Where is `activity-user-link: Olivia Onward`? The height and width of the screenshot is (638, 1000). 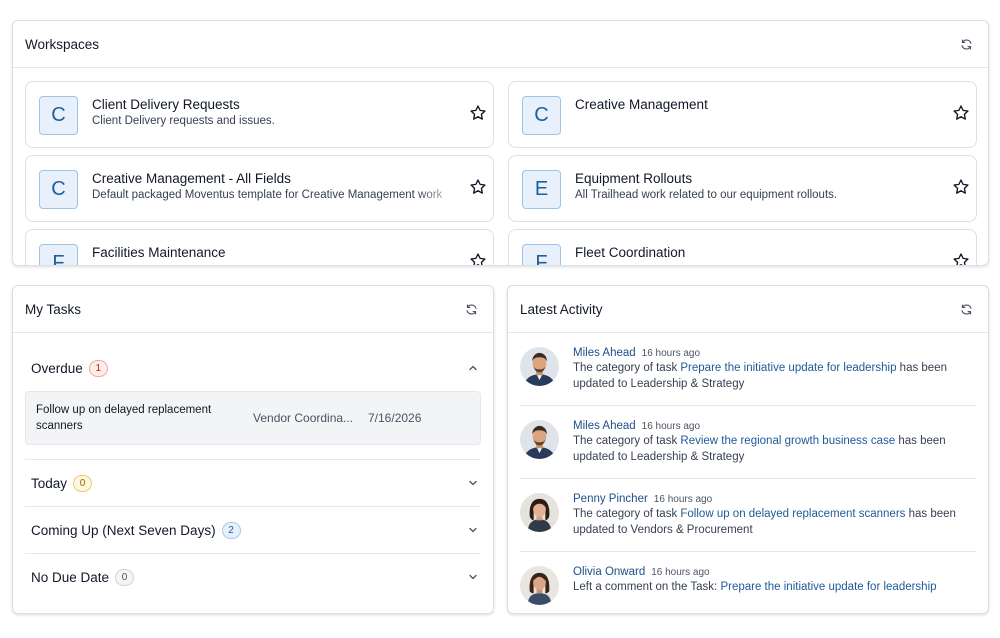
activity-user-link: Olivia Onward is located at coordinates (609, 572).